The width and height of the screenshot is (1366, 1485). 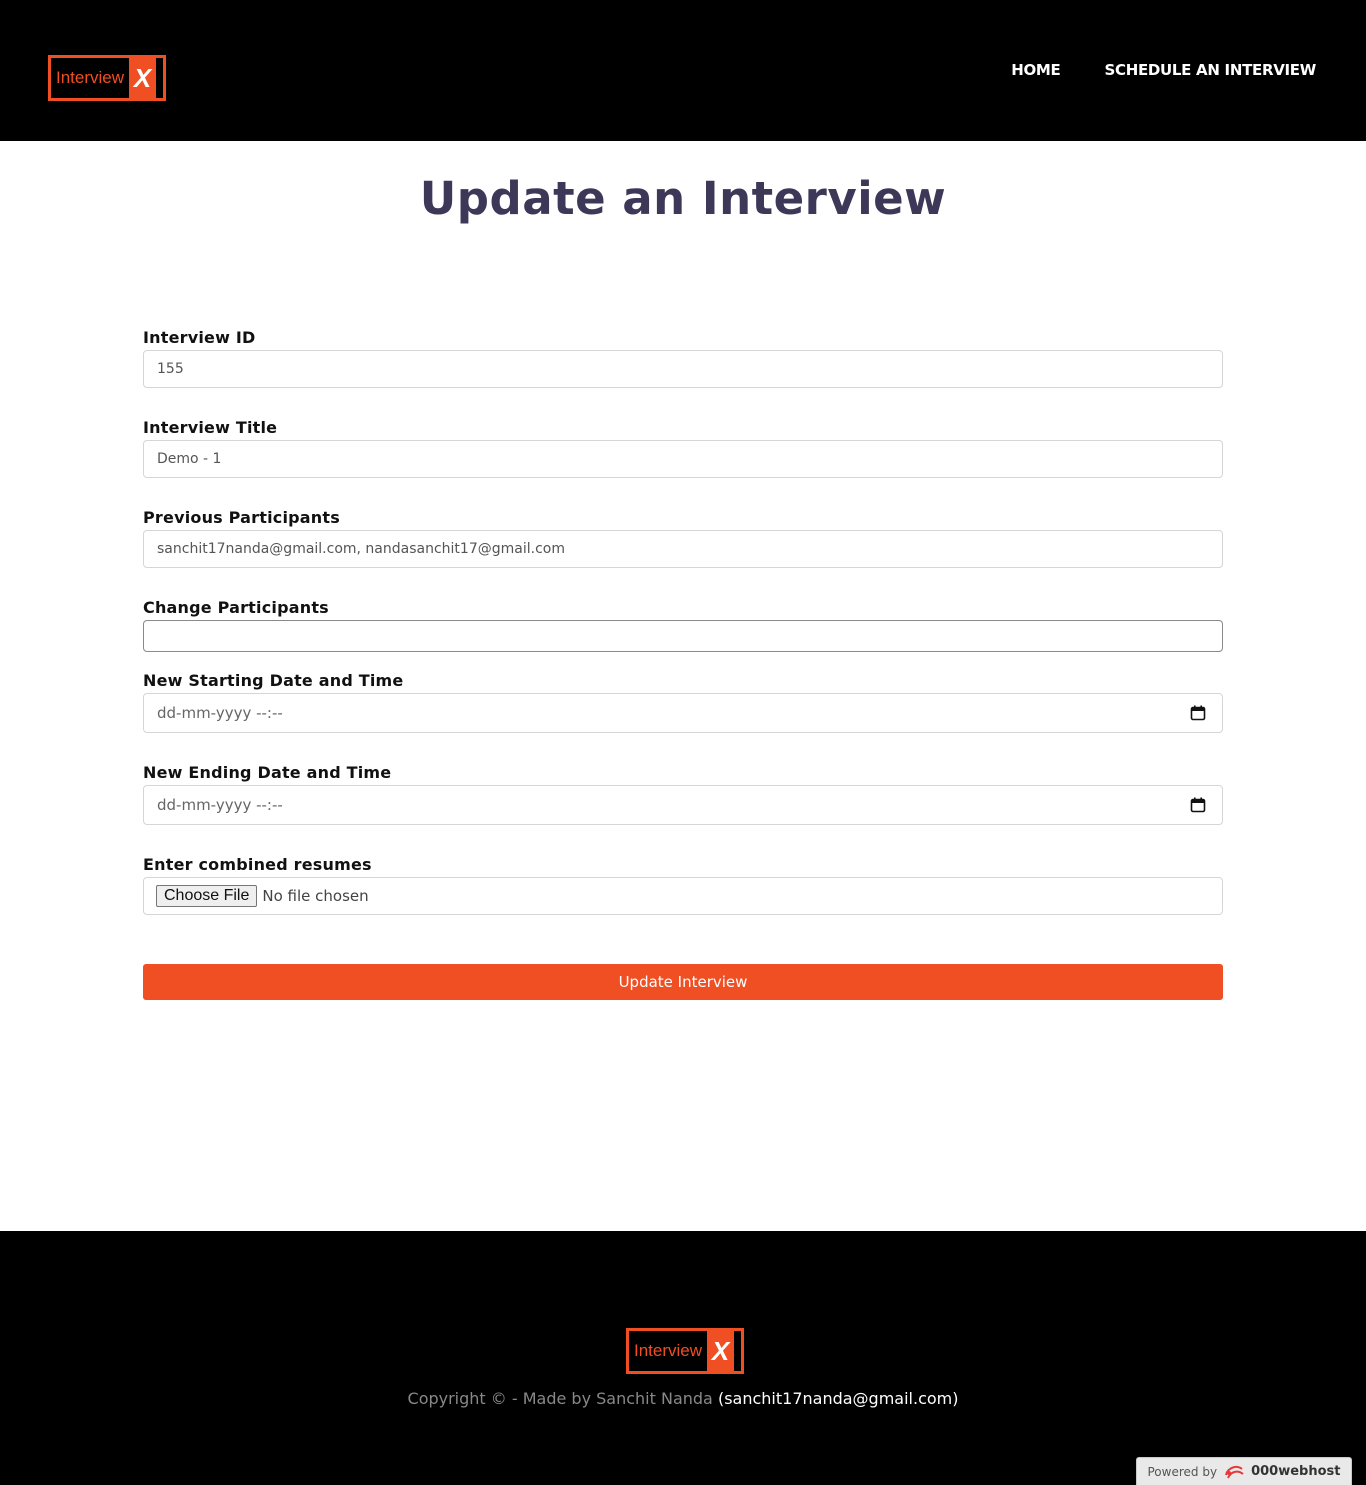 What do you see at coordinates (1234, 1471) in the screenshot?
I see `webhost-logo-icon` at bounding box center [1234, 1471].